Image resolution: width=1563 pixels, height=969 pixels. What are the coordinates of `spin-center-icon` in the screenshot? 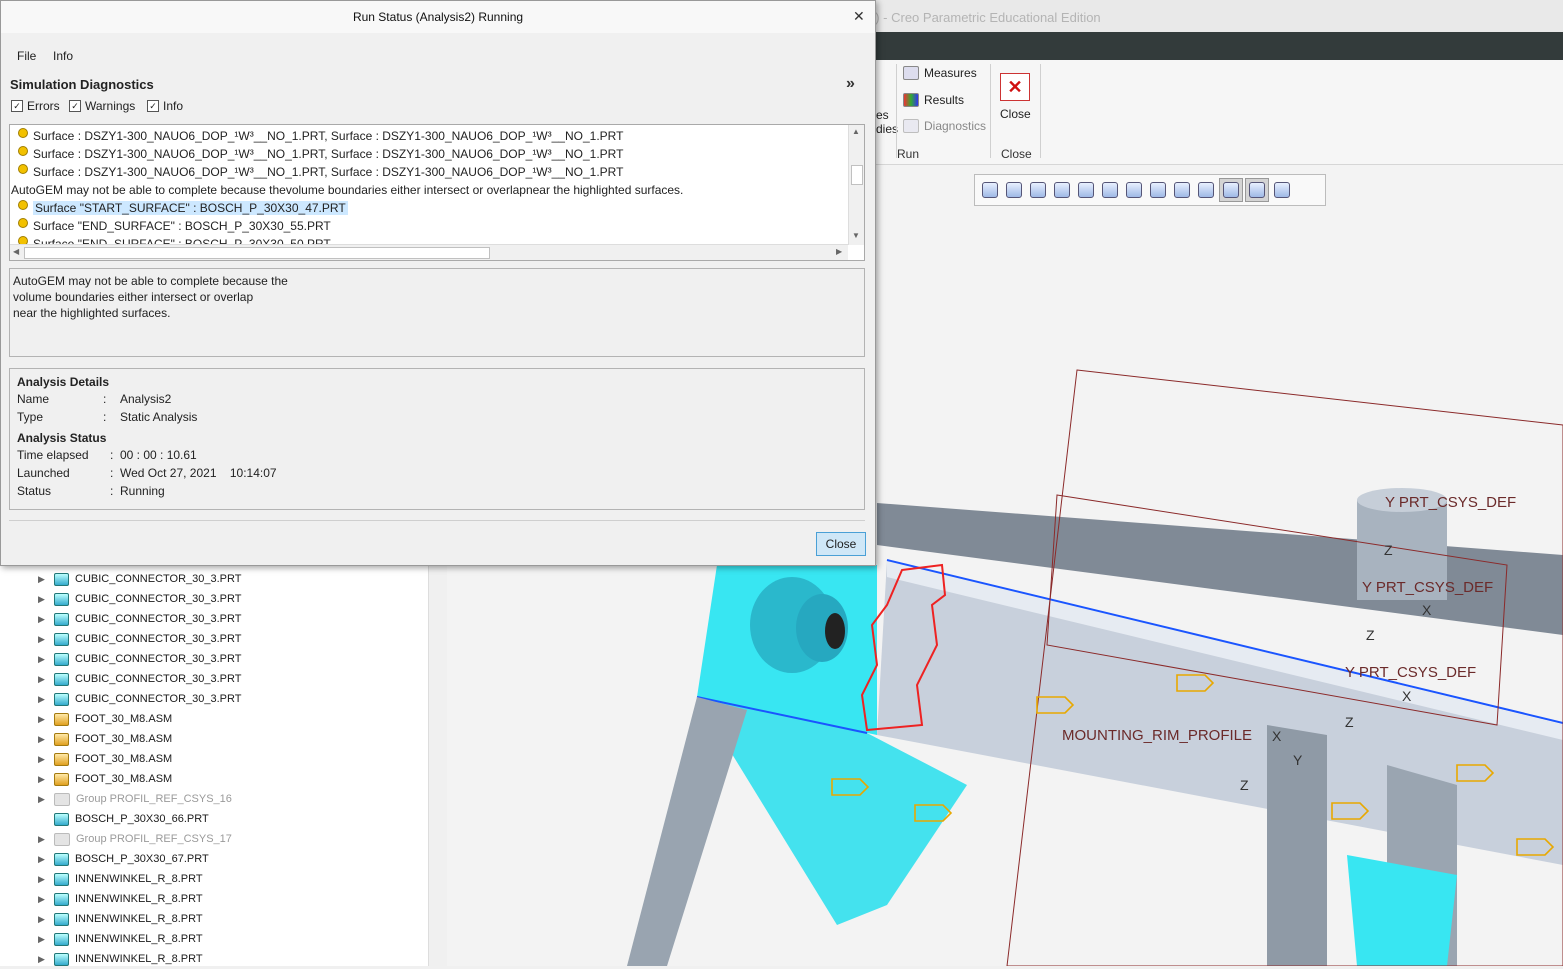 It's located at (1257, 190).